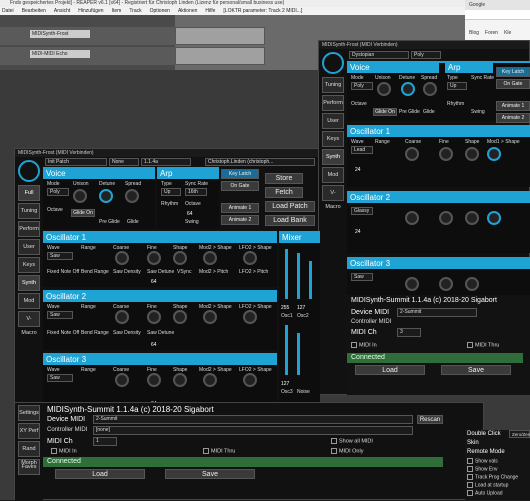 Image resolution: width=530 pixels, height=501 pixels. What do you see at coordinates (62, 11) in the screenshot?
I see `menu-item: Ansicht` at bounding box center [62, 11].